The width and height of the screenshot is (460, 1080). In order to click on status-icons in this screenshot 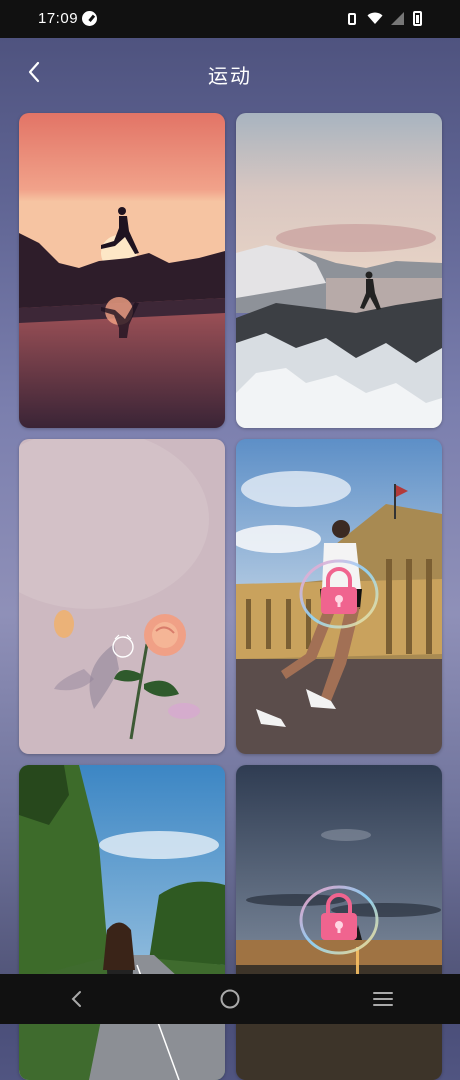, I will do `click(383, 18)`.